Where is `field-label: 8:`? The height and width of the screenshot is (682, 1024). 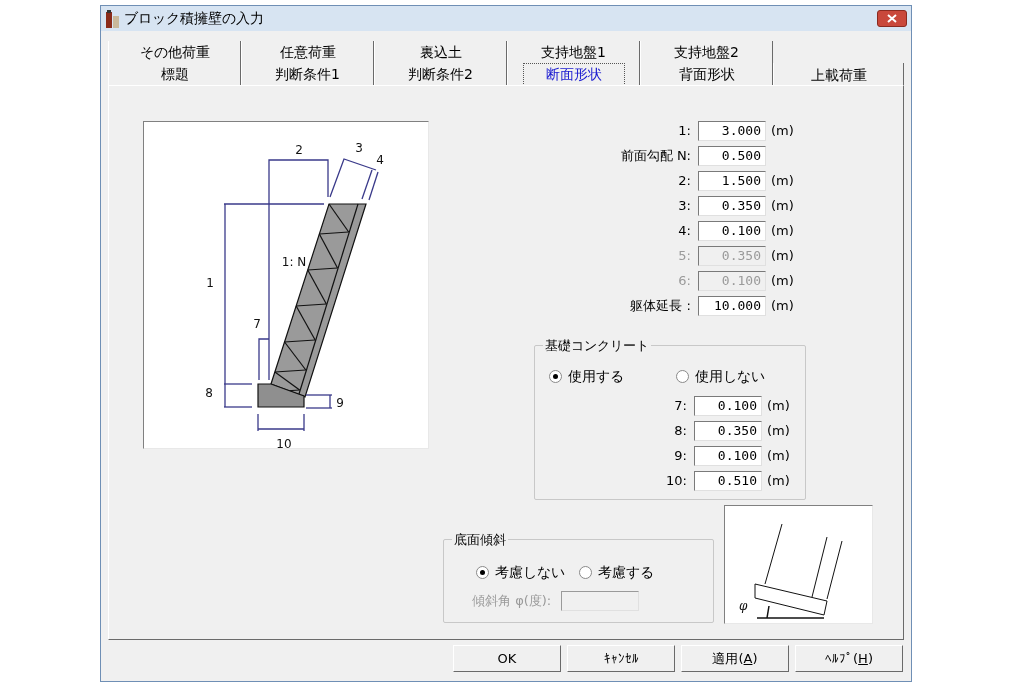
field-label: 8: is located at coordinates (680, 430).